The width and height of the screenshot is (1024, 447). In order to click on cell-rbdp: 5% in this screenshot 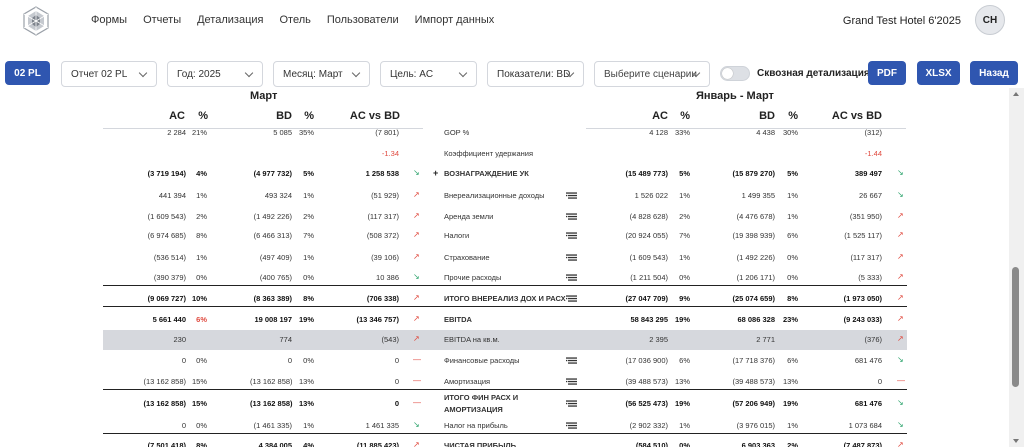, I will do `click(792, 173)`.